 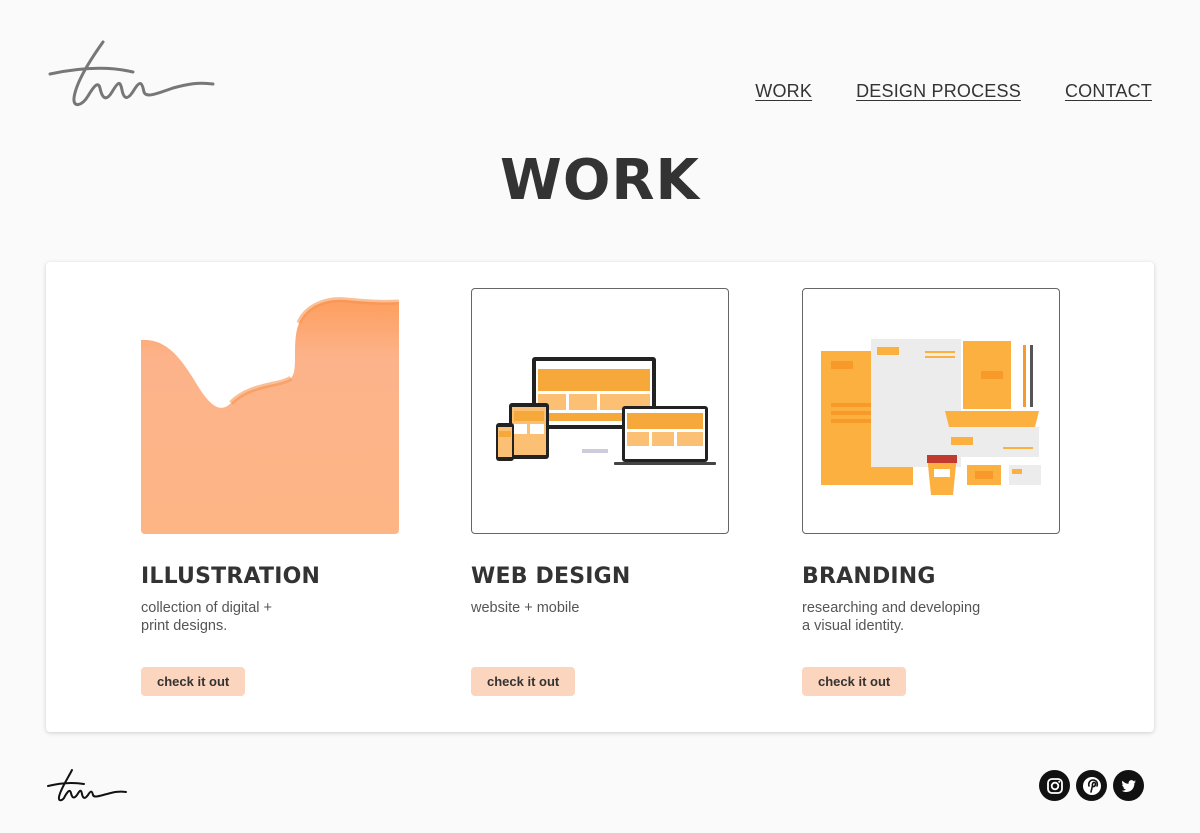 I want to click on signature-logo, so click(x=135, y=73).